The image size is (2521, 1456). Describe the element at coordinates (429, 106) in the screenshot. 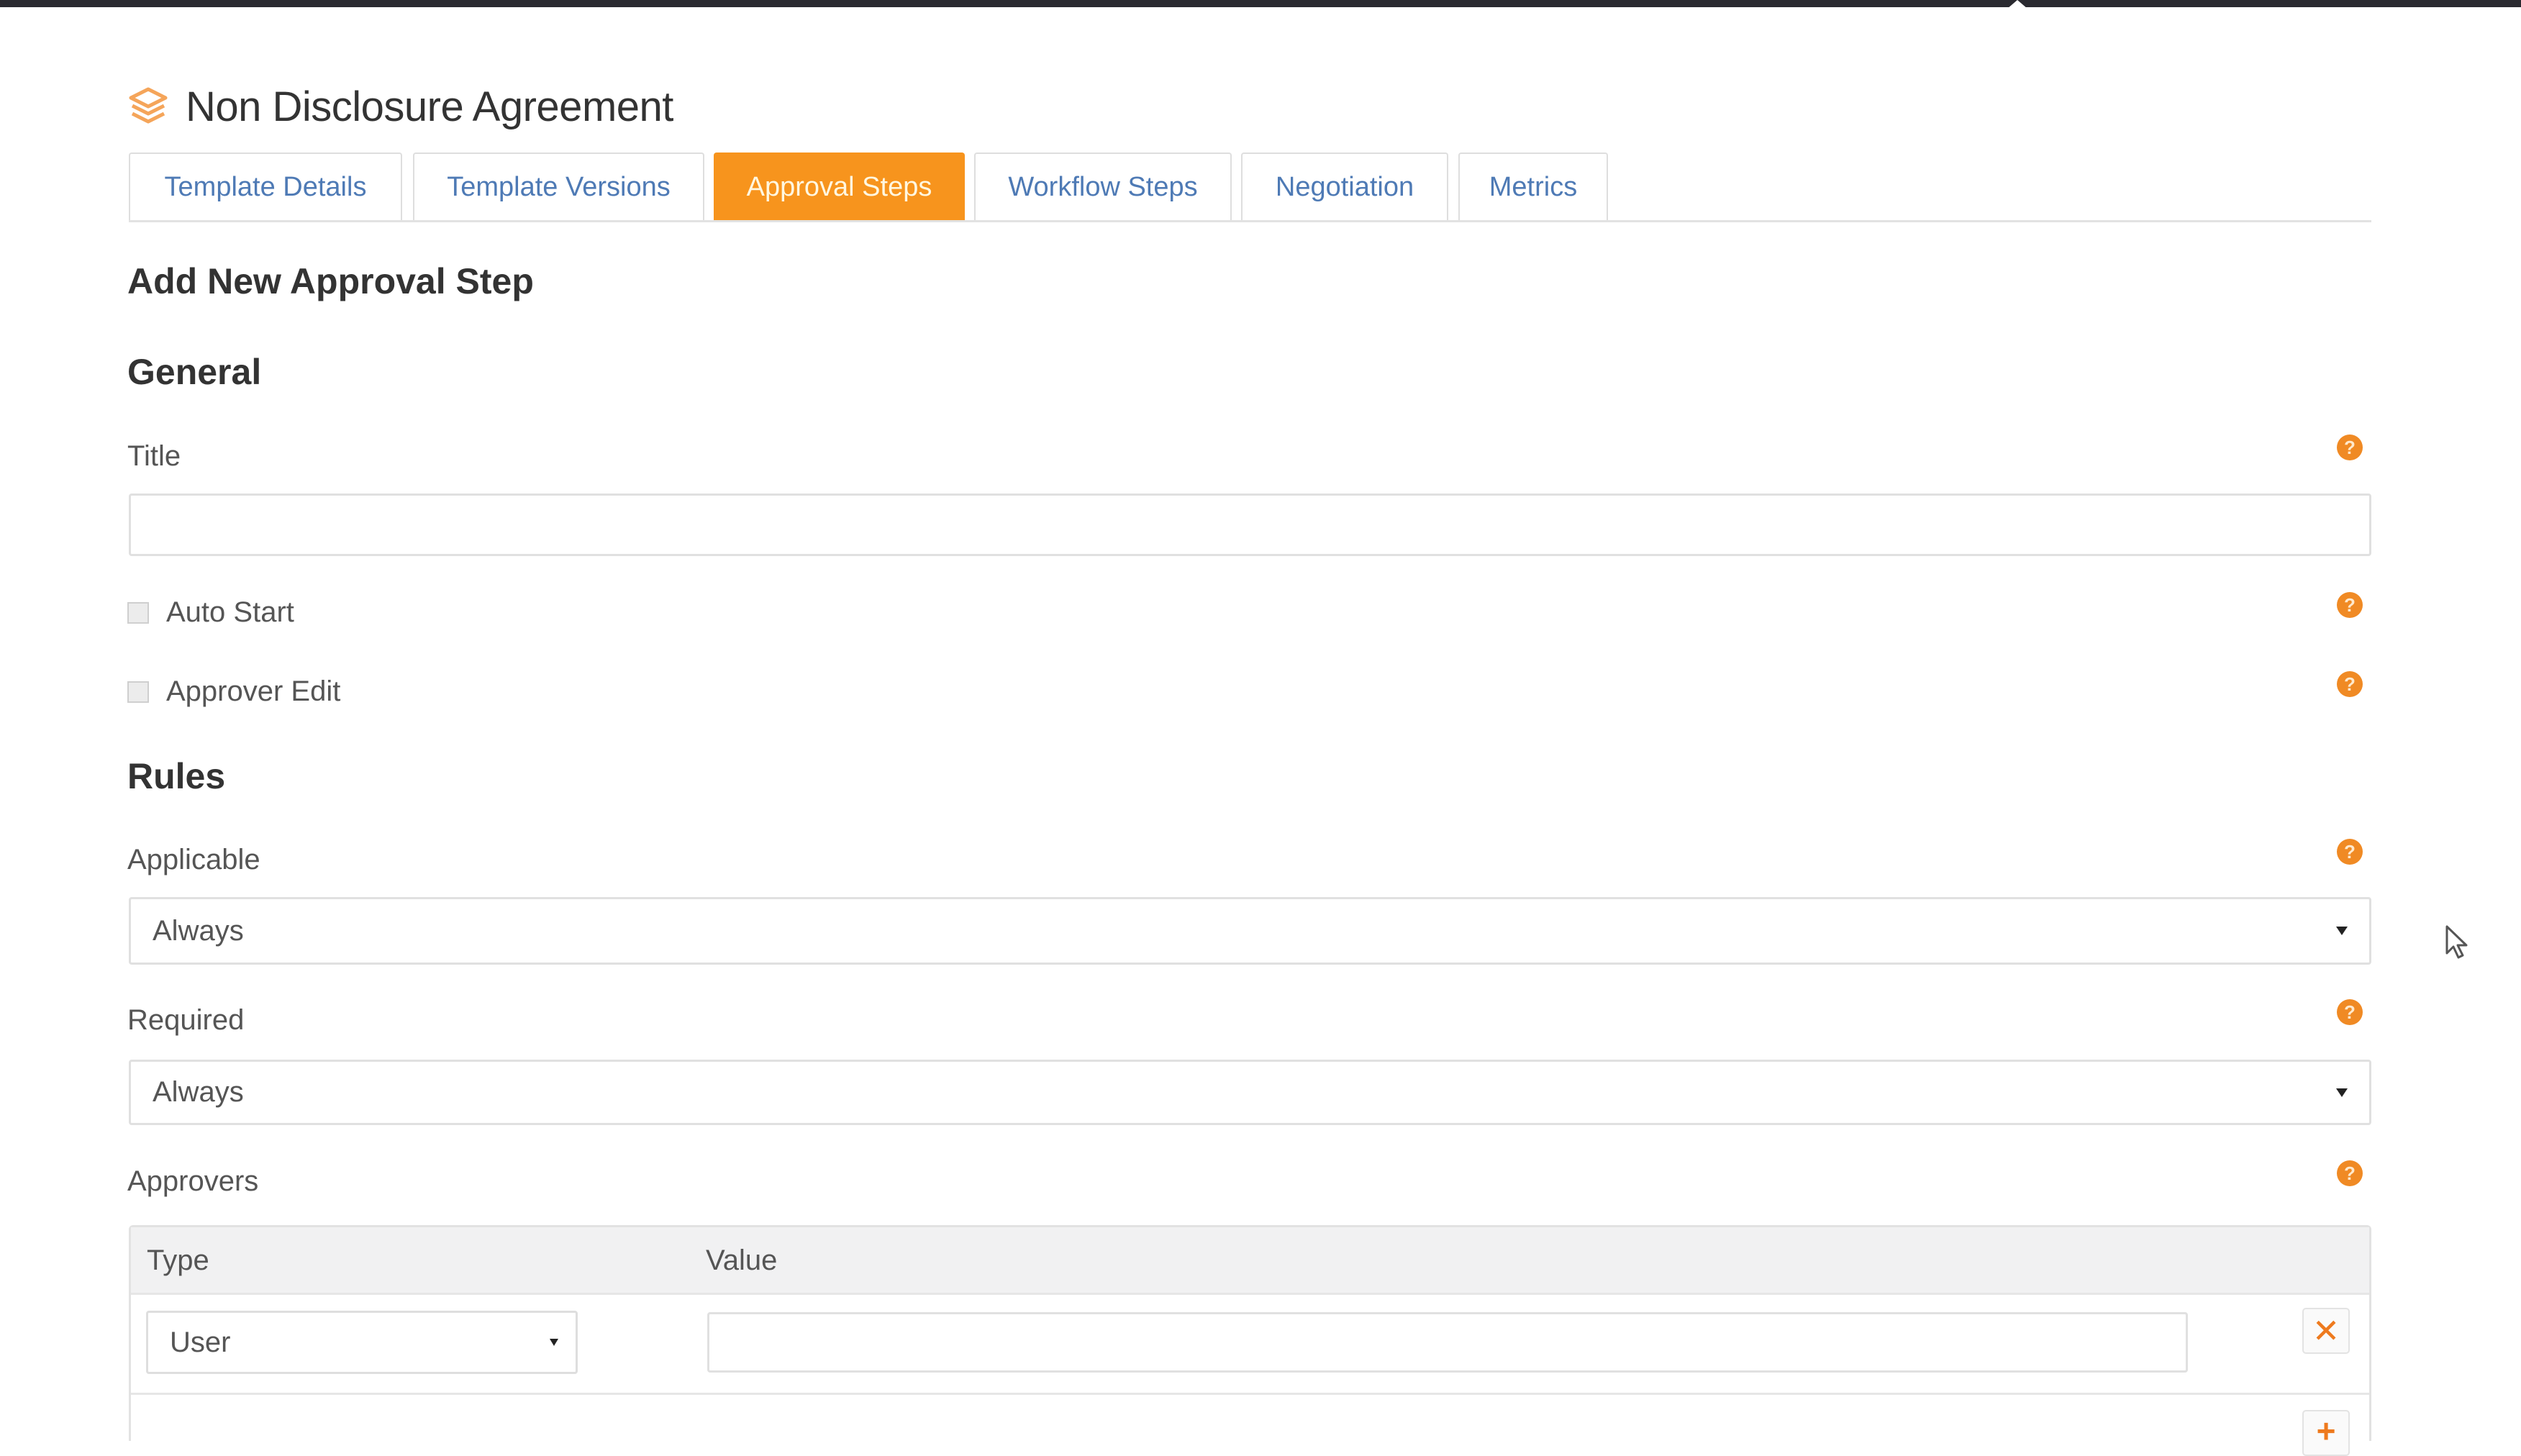

I see `page-title: Non Disclosure Agreement` at that location.